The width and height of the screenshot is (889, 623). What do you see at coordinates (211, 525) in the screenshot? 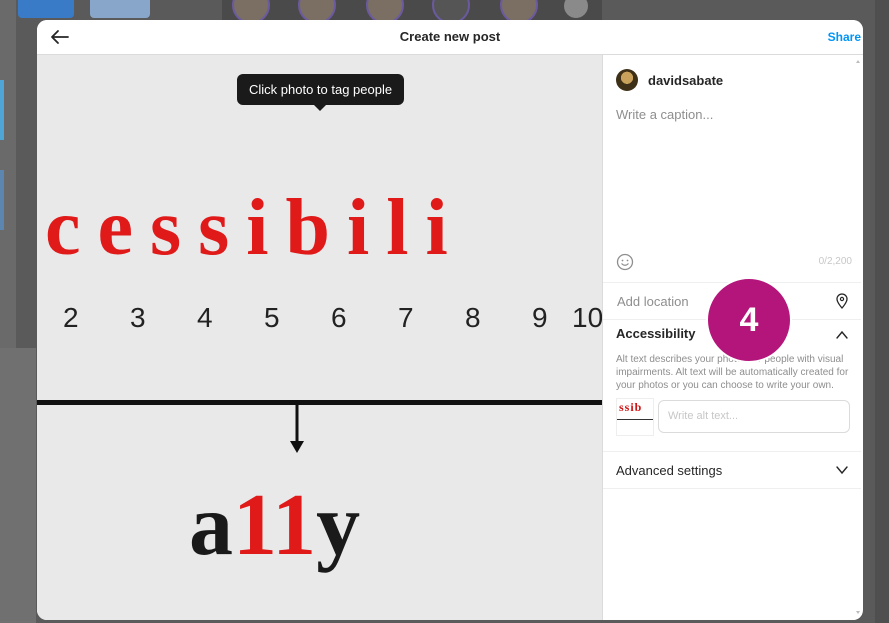
I see `ally-part: a` at bounding box center [211, 525].